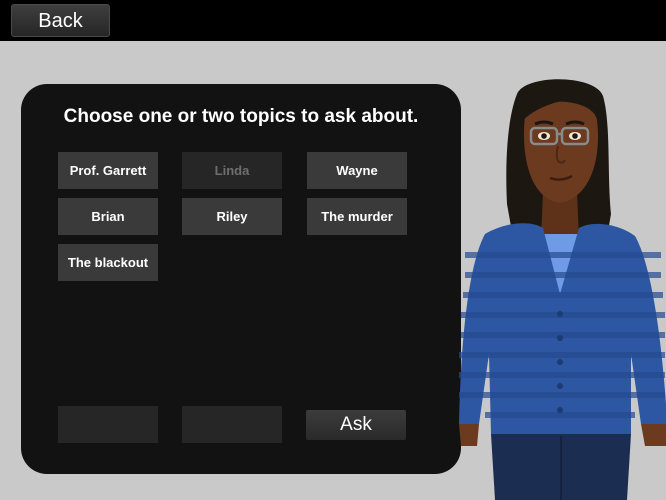 Image resolution: width=666 pixels, height=500 pixels. What do you see at coordinates (232, 170) in the screenshot?
I see `topic-button-linda: Linda` at bounding box center [232, 170].